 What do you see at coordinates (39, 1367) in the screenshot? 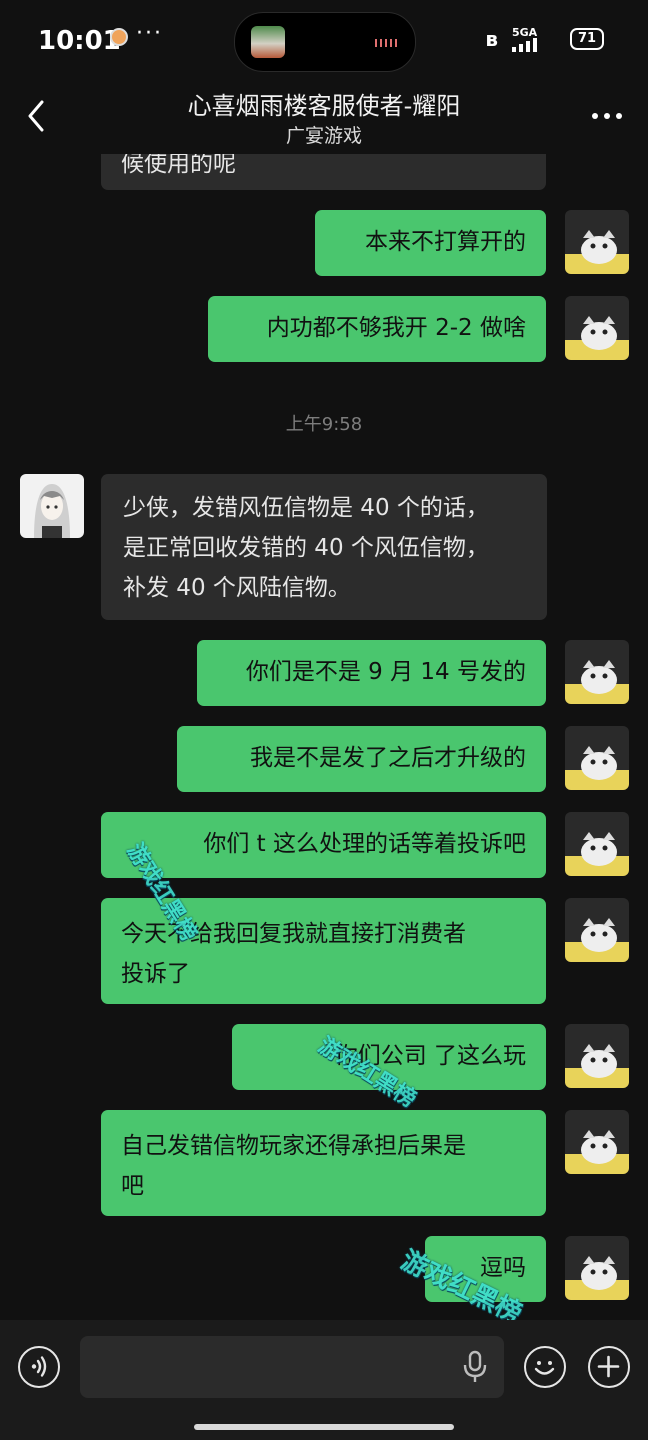
I see `voice-icon` at bounding box center [39, 1367].